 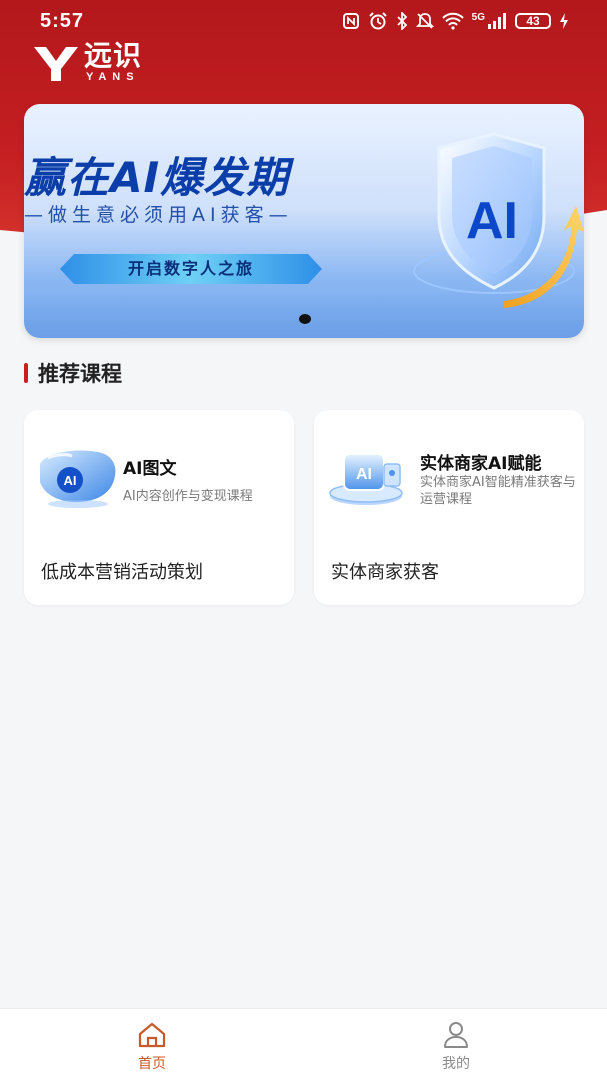 What do you see at coordinates (364, 474) in the screenshot?
I see `card-ai-badge-text-2: AI` at bounding box center [364, 474].